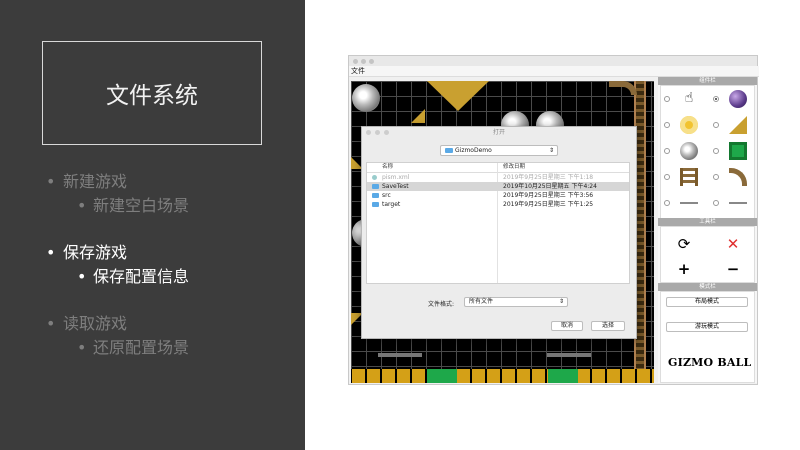 This screenshot has width=800, height=450. I want to click on radio-right-baffle, so click(716, 203).